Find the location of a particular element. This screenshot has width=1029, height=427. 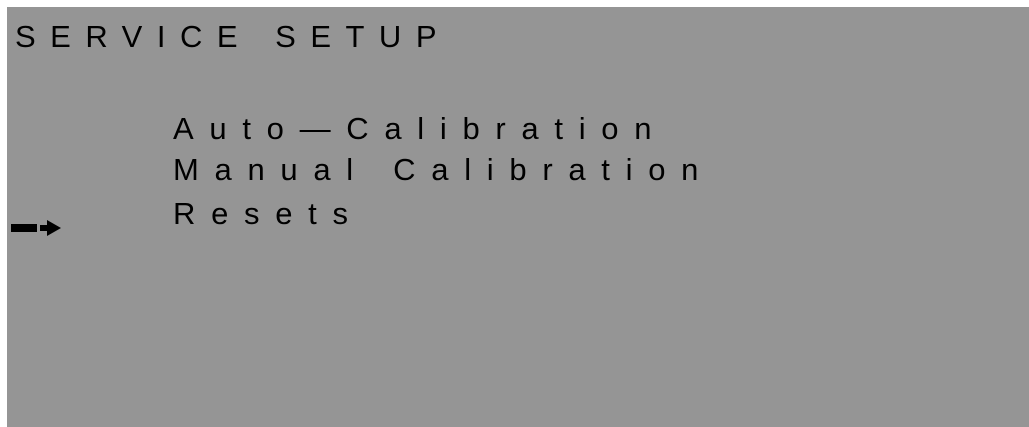

menu-item-manual-calibration: Manual Calibration is located at coordinates (518, 182).